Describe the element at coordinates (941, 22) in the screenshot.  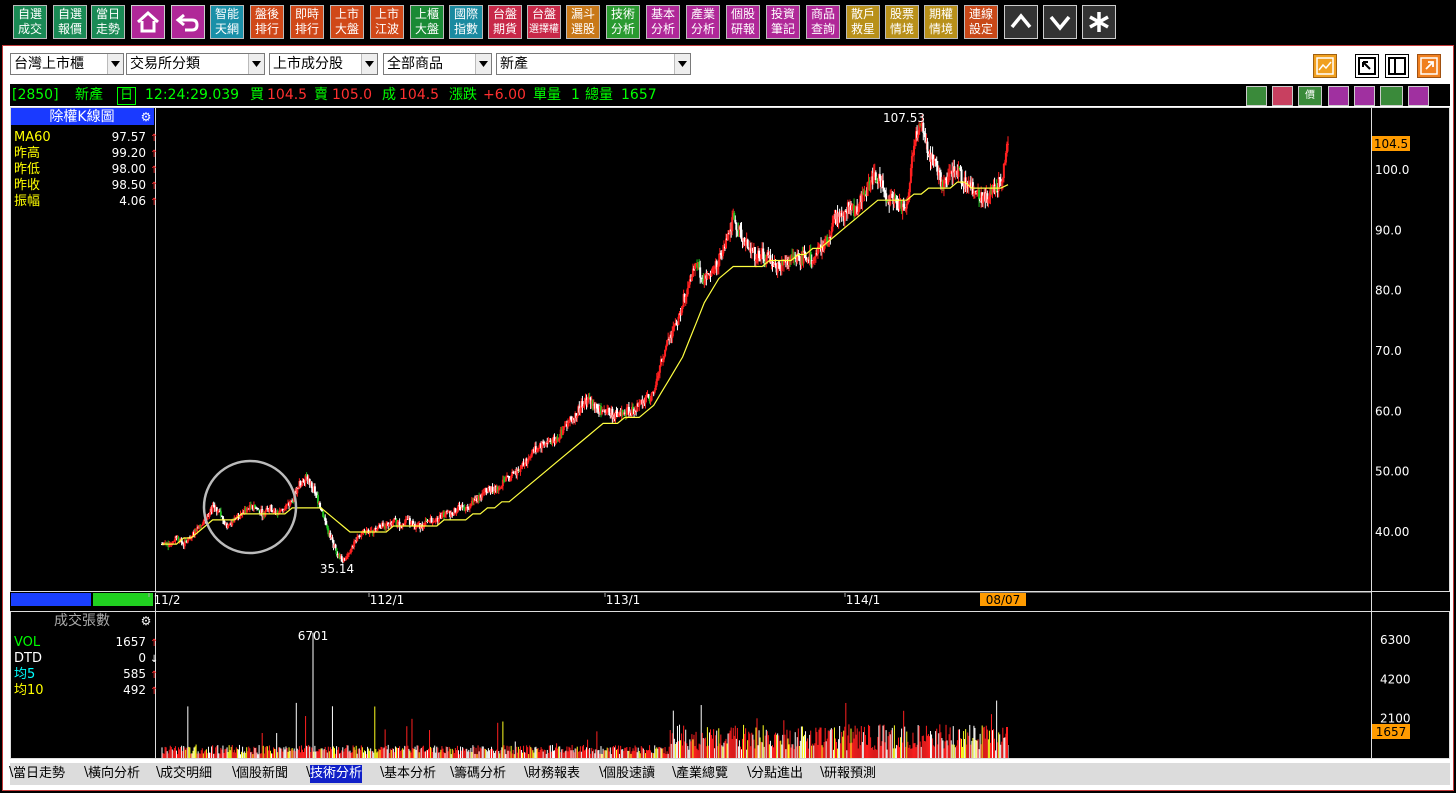
I see `toolbar-button-21: 期權 情境` at that location.